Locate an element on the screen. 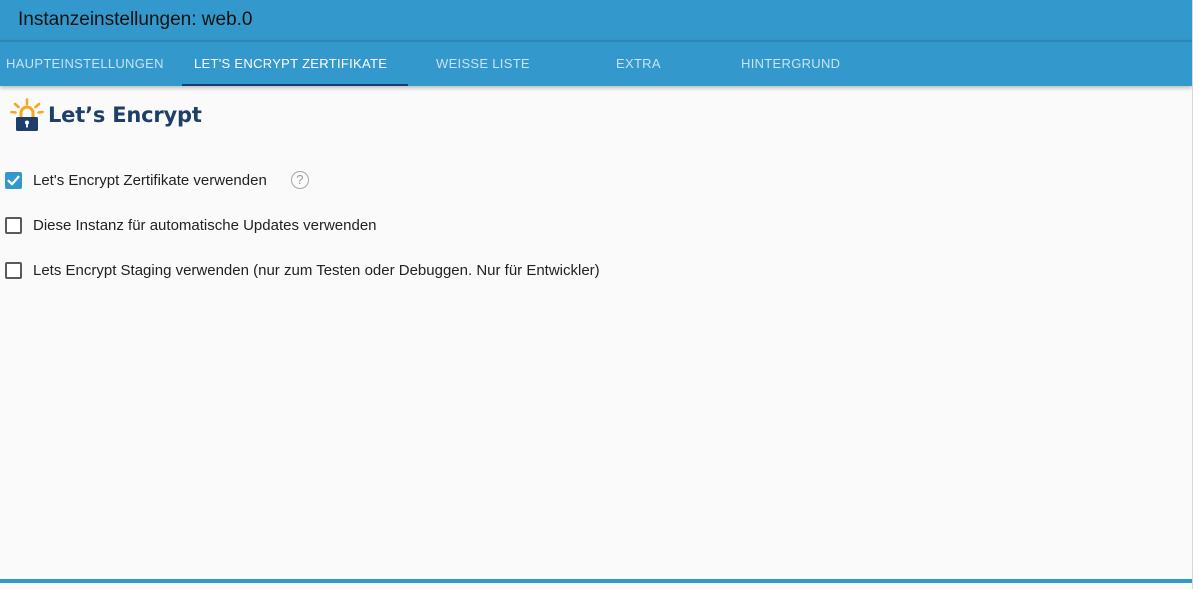  tab-extra: EXTRA is located at coordinates (638, 64).